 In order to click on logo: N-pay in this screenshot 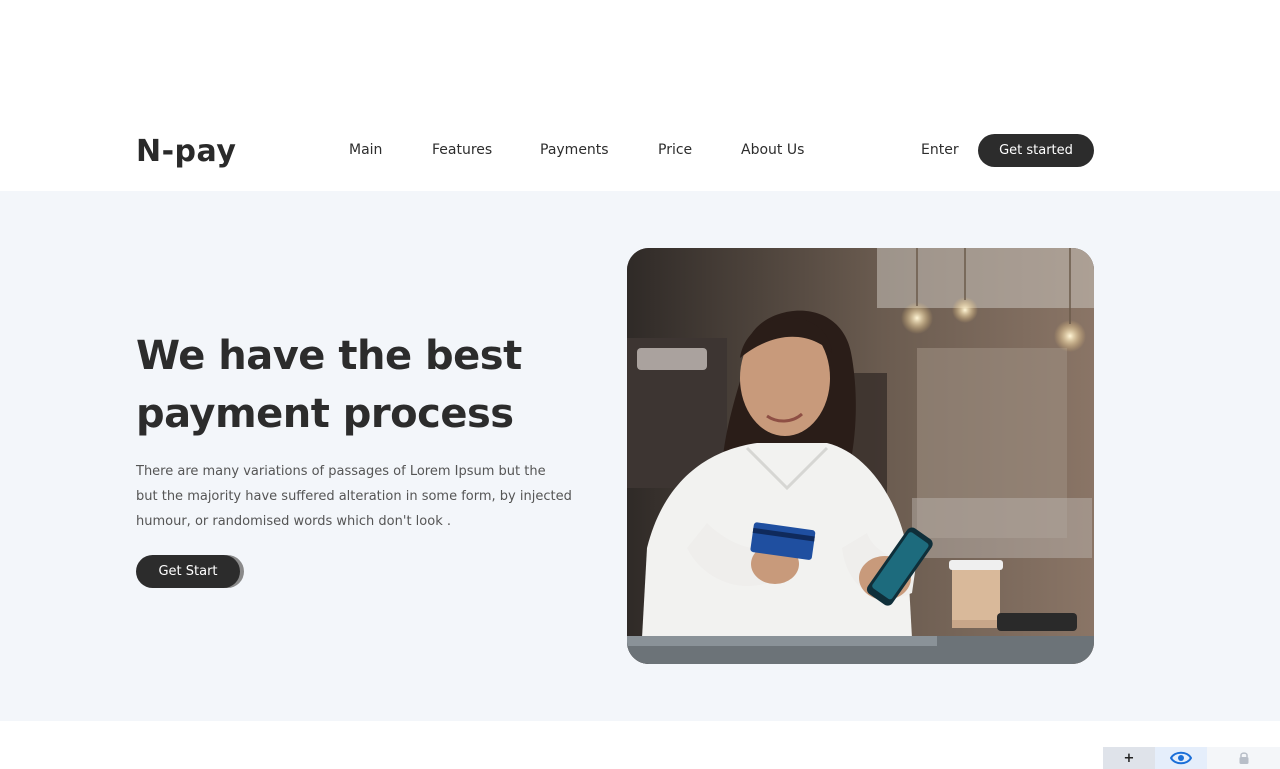, I will do `click(186, 151)`.